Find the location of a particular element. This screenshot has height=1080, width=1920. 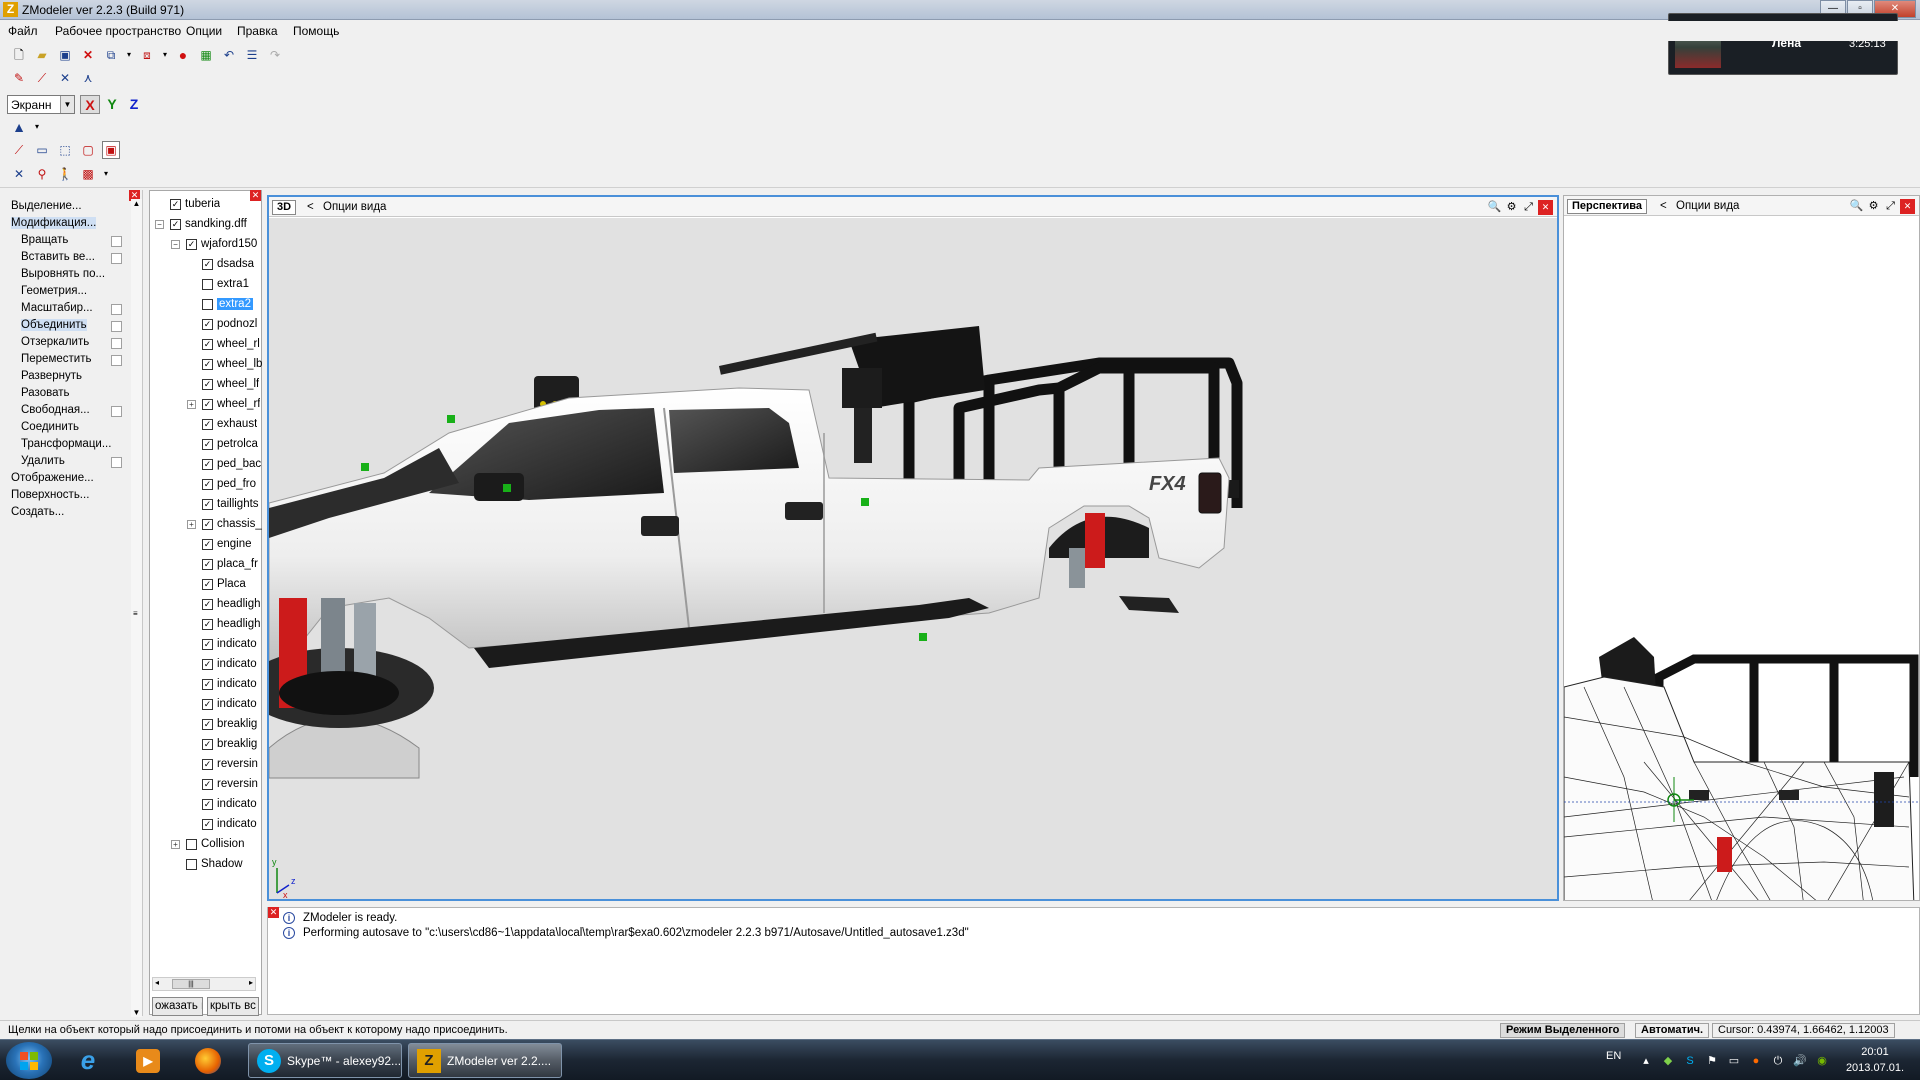

undo-icon: ↶ is located at coordinates (229, 55).